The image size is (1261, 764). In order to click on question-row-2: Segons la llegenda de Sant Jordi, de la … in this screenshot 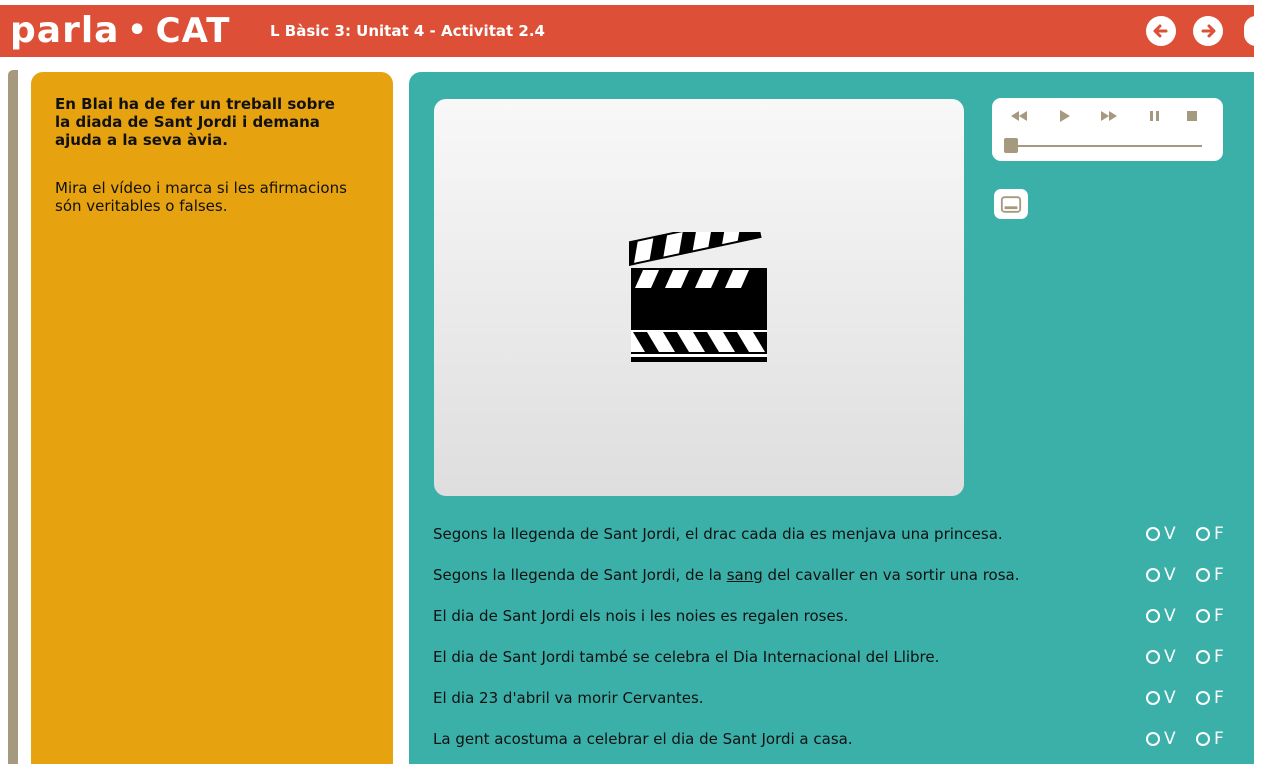, I will do `click(833, 576)`.